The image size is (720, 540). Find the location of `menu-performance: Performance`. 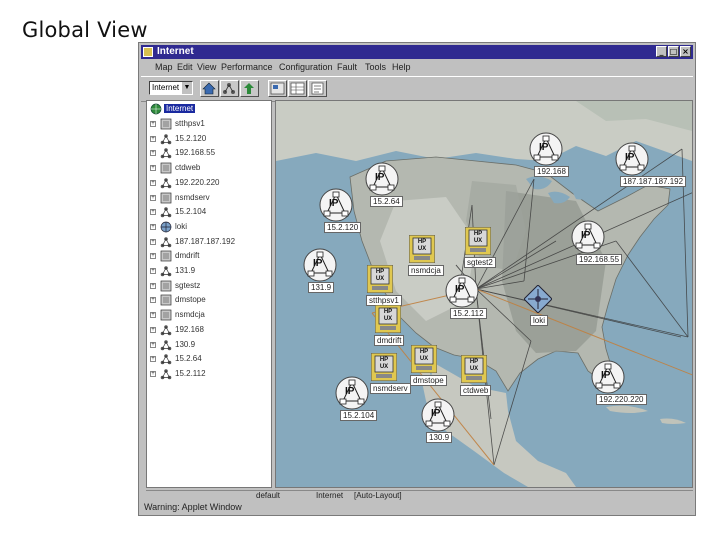

menu-performance: Performance is located at coordinates (247, 67).